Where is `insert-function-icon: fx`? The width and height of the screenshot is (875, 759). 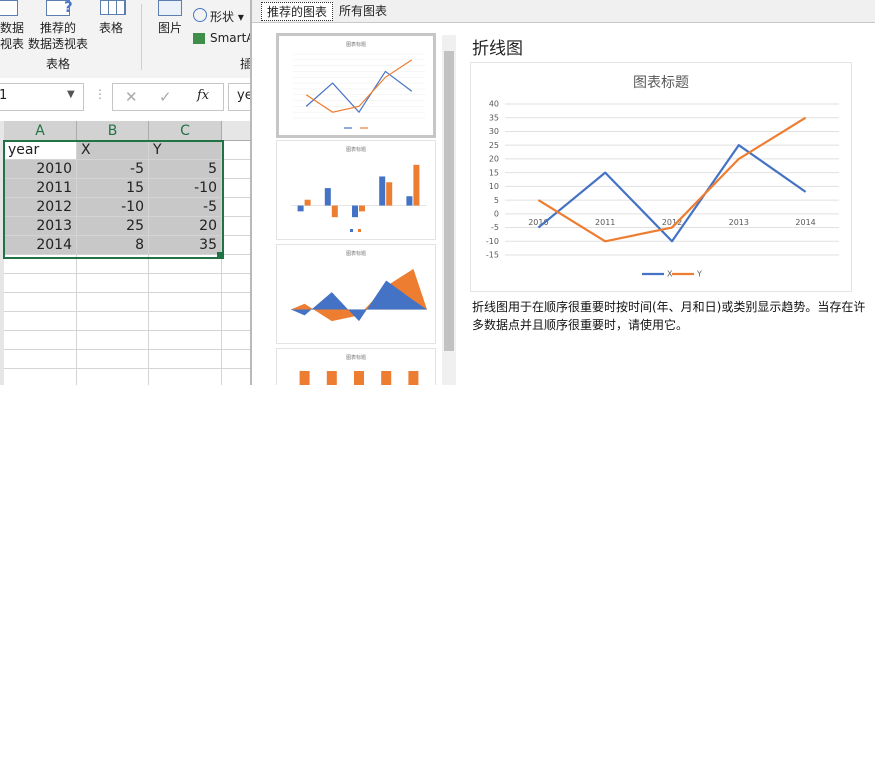
insert-function-icon: fx is located at coordinates (203, 95).